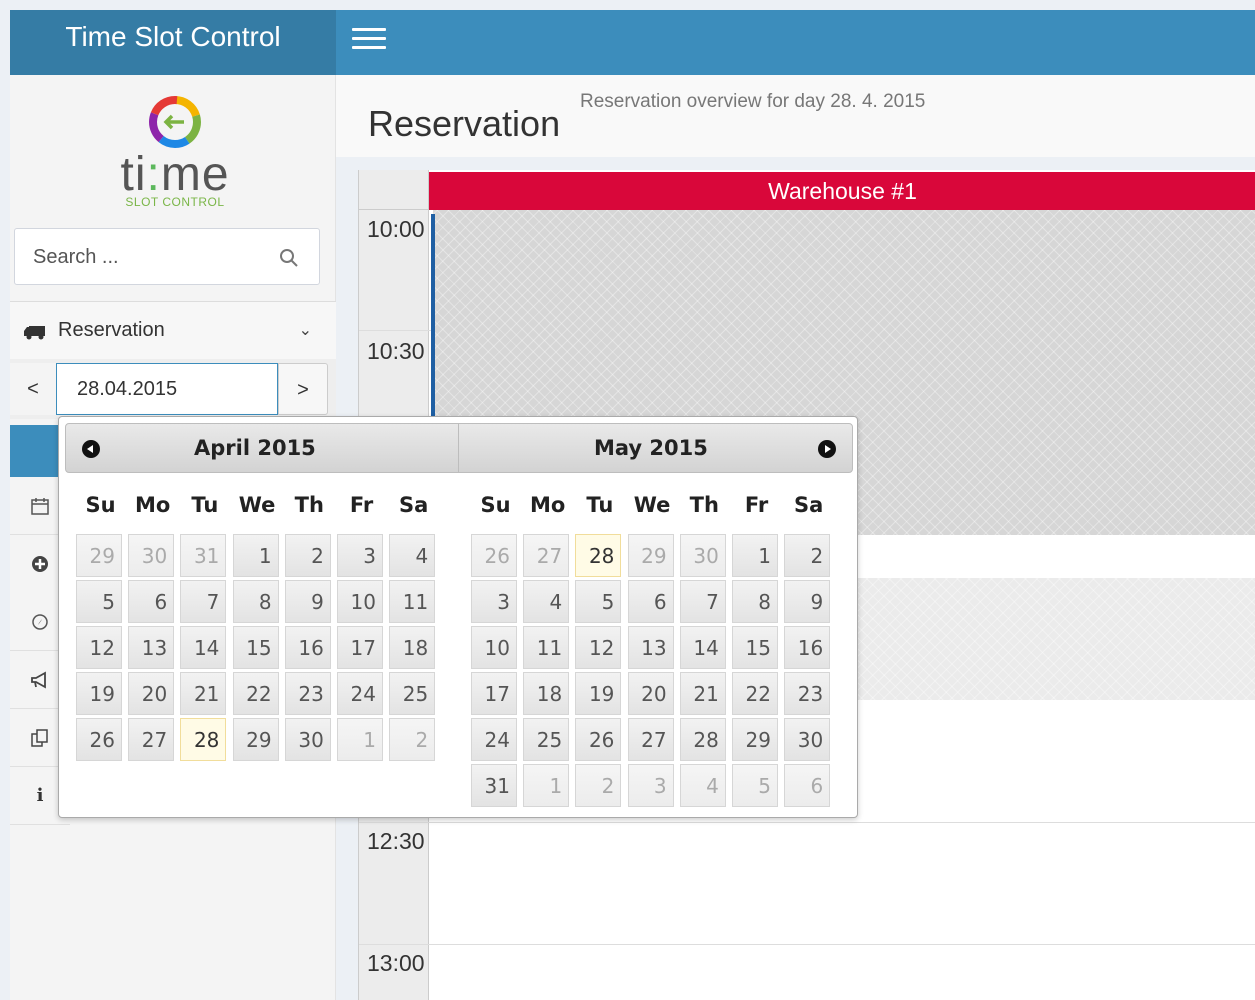  Describe the element at coordinates (205, 505) in the screenshot. I see `weekday-header: Tu` at that location.